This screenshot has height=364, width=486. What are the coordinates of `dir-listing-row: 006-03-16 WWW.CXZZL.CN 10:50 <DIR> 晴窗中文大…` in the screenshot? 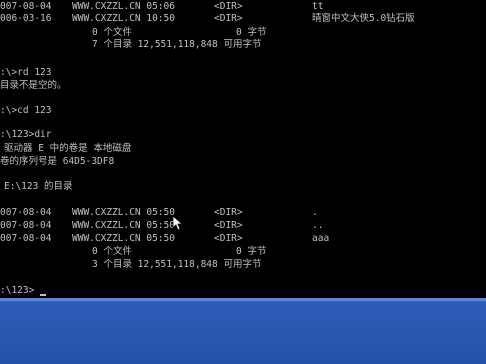 It's located at (243, 18).